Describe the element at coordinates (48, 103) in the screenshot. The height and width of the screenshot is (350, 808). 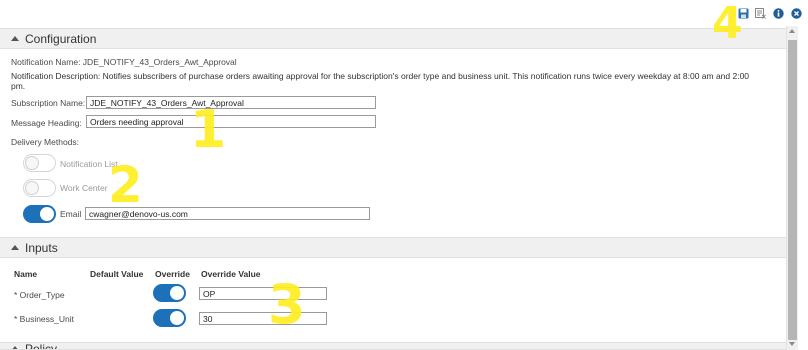
I see `subscription-name-label: Subscription Name:` at that location.